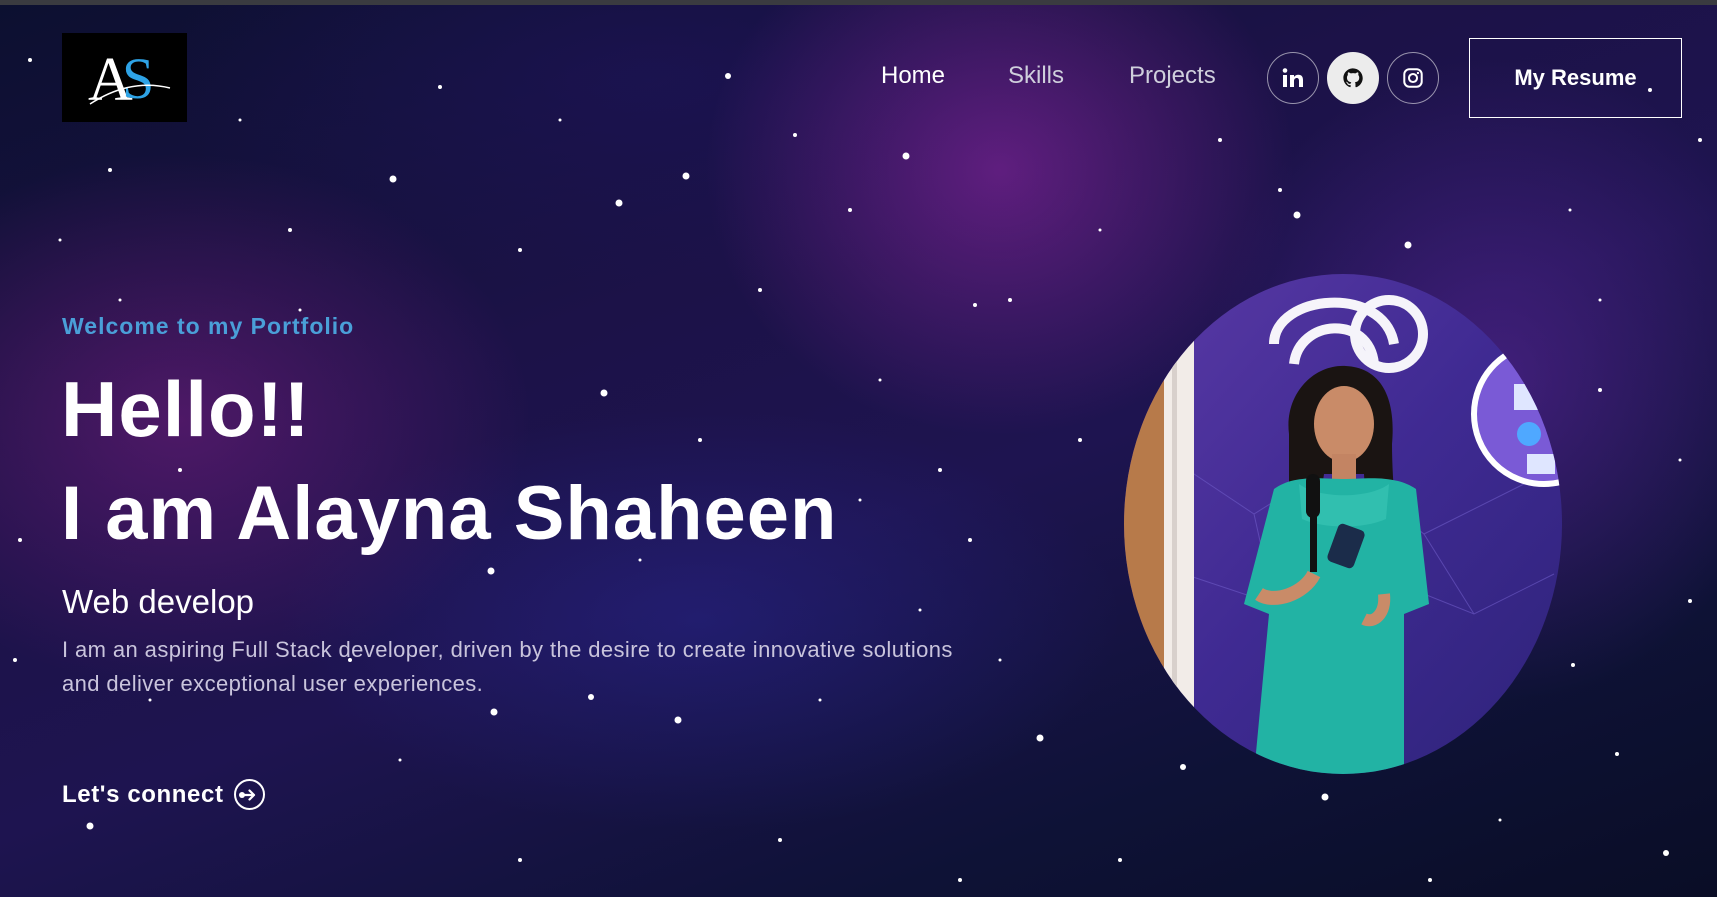 The height and width of the screenshot is (897, 1717). Describe the element at coordinates (158, 601) in the screenshot. I see `role-text: Web develop` at that location.